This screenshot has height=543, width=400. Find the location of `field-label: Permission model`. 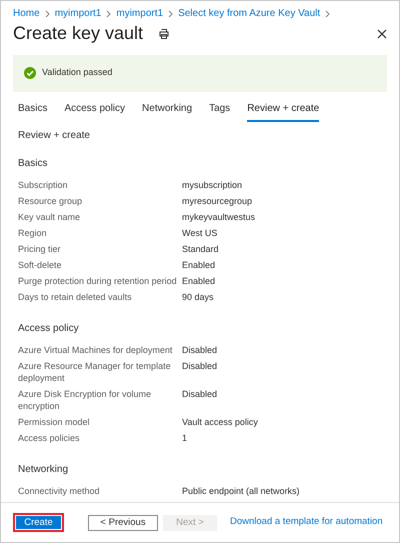

field-label: Permission model is located at coordinates (54, 422).